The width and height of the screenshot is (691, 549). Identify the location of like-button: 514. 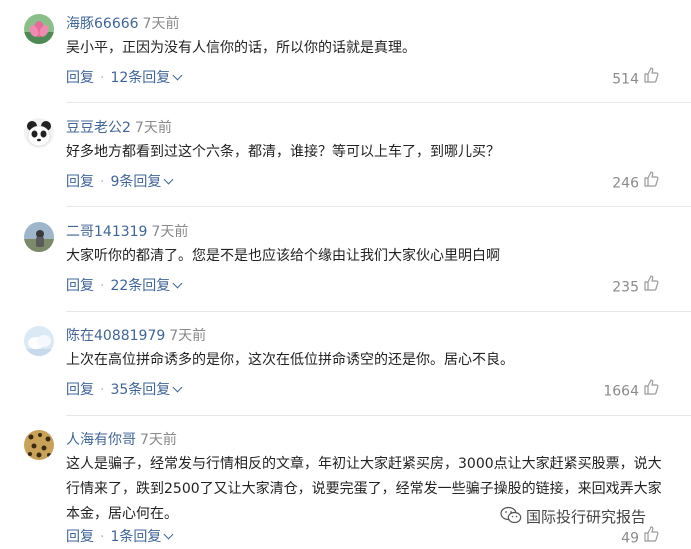
(635, 78).